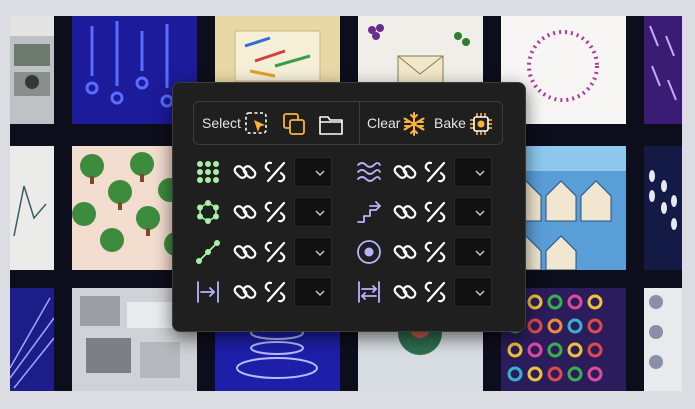 This screenshot has height=409, width=695. What do you see at coordinates (369, 292) in the screenshot?
I see `spread-arrows-icon` at bounding box center [369, 292].